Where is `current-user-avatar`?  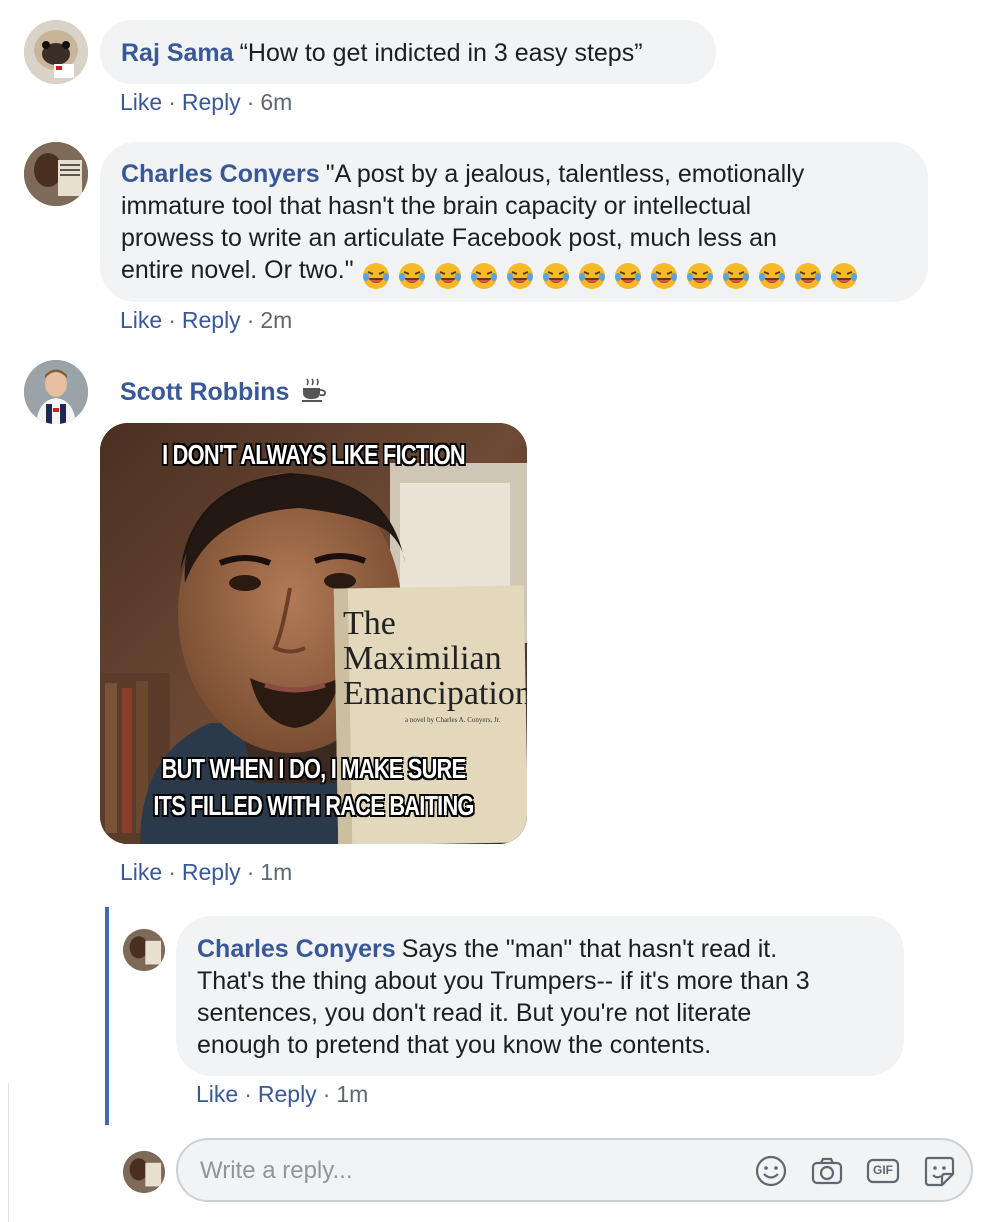 current-user-avatar is located at coordinates (144, 1172).